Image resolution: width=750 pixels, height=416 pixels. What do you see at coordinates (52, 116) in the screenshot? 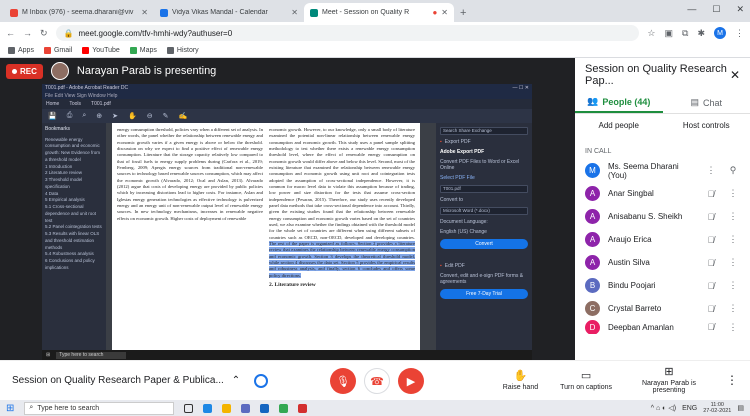
I see `save-icon: 💾` at bounding box center [52, 116].